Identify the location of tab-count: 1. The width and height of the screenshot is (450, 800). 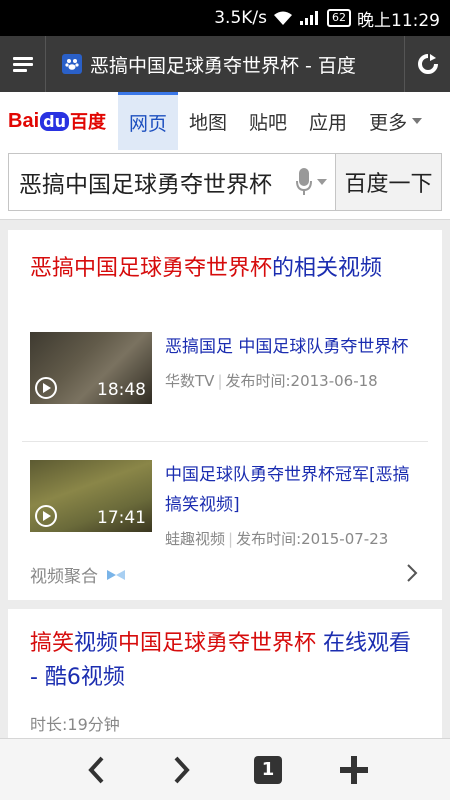
(268, 769).